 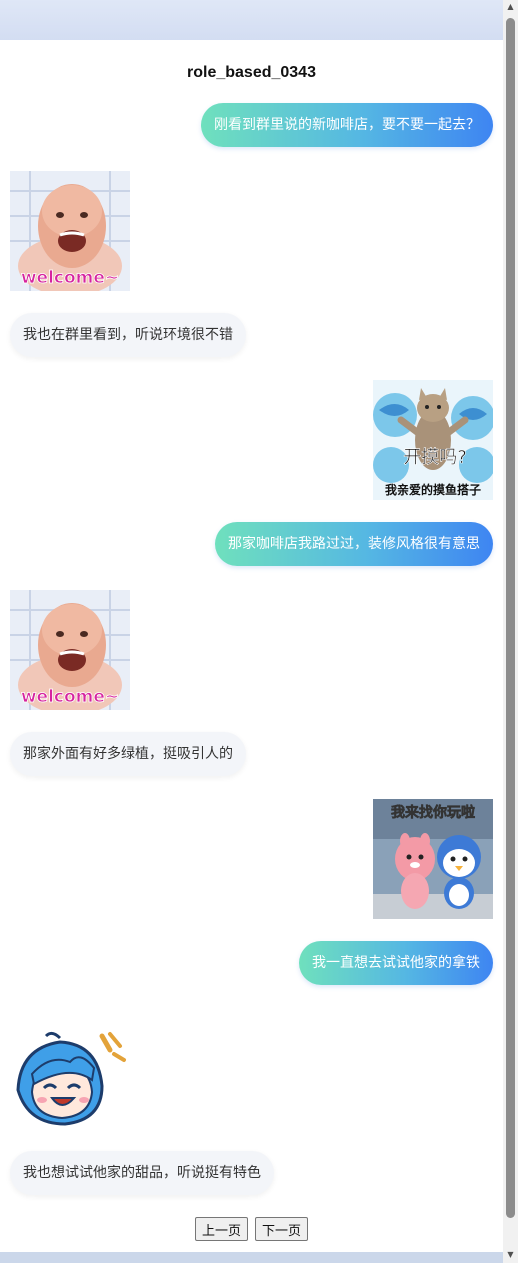 I want to click on message-bubble-outgoing: 我一直想去试试他家的拿铁, so click(x=396, y=963).